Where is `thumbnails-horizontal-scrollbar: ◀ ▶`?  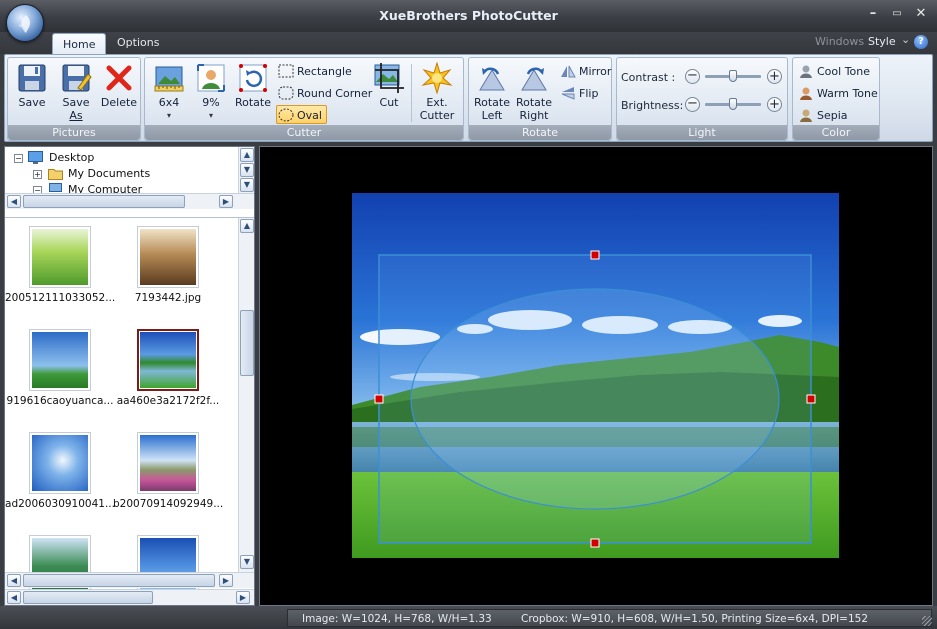
thumbnails-horizontal-scrollbar: ◀ ▶ is located at coordinates (129, 580).